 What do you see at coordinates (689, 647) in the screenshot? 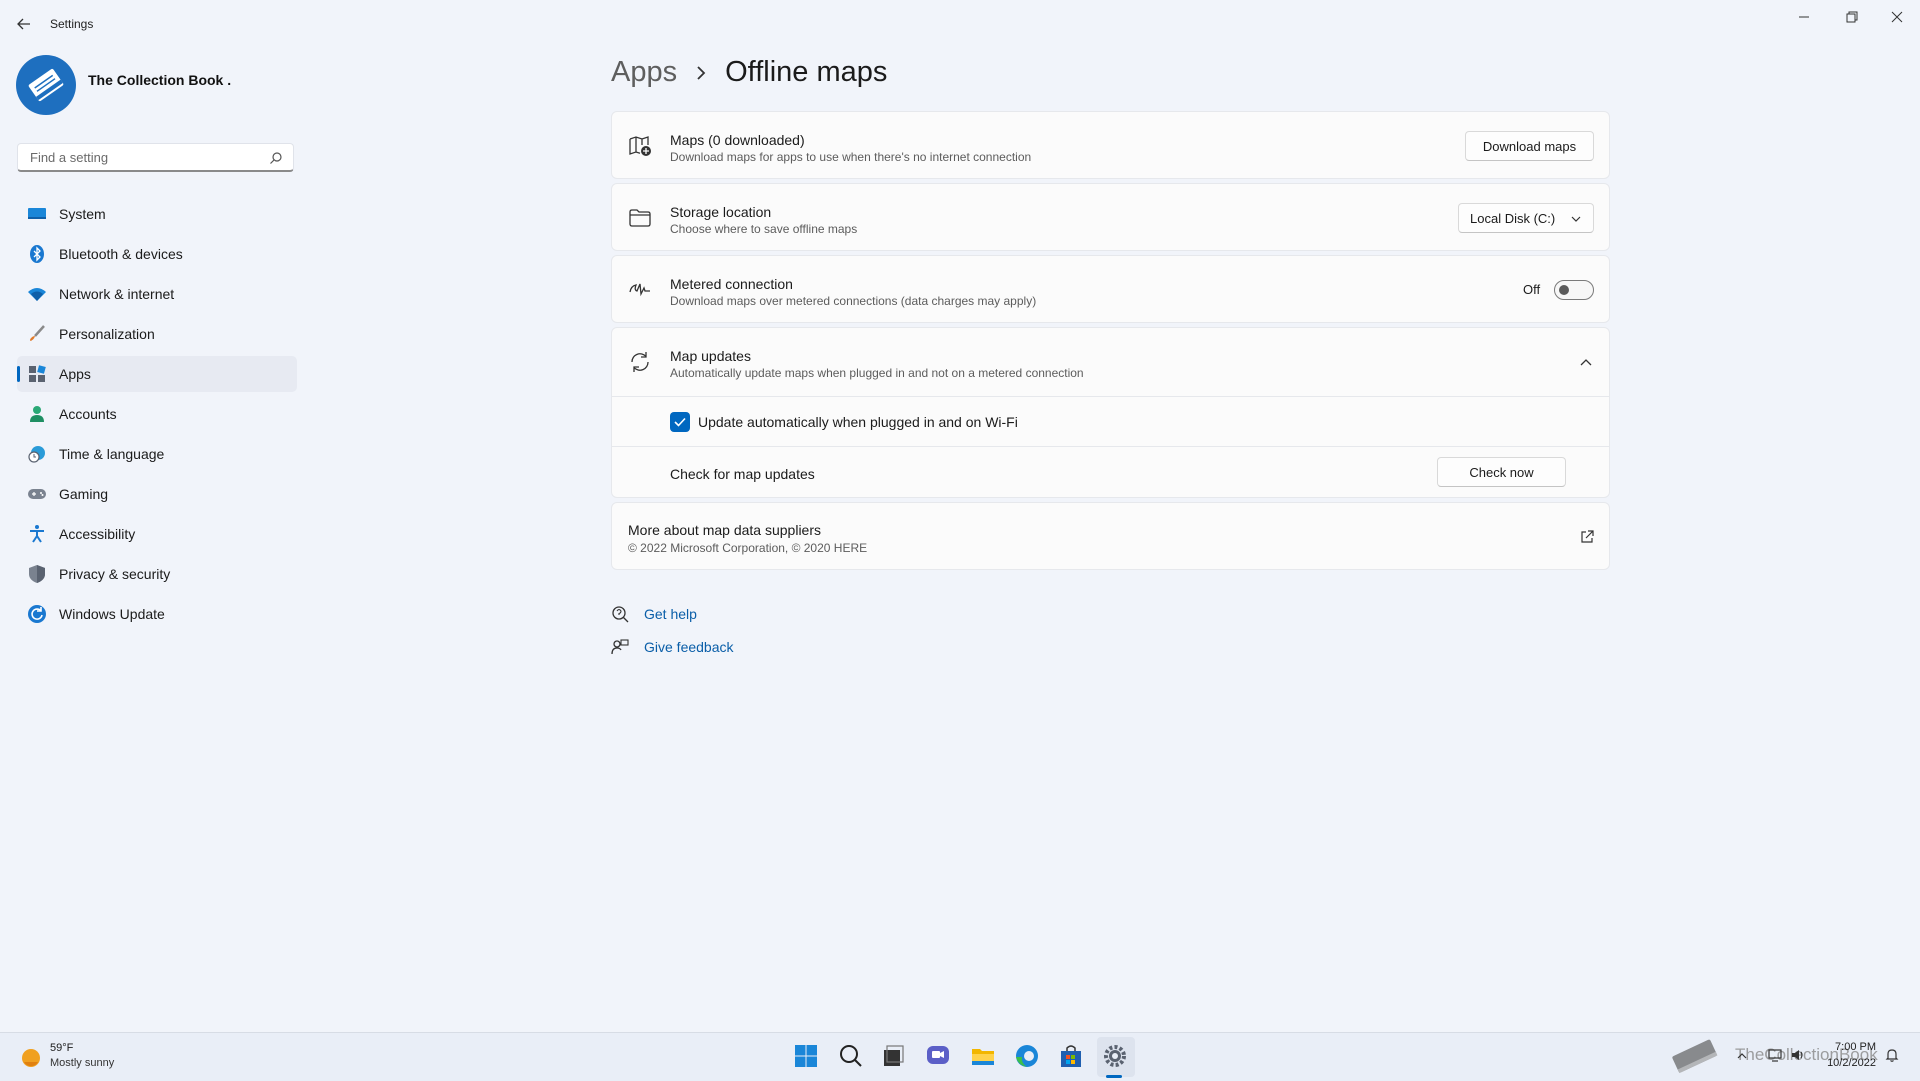
I see `give-feedback-link: Give feedback` at bounding box center [689, 647].